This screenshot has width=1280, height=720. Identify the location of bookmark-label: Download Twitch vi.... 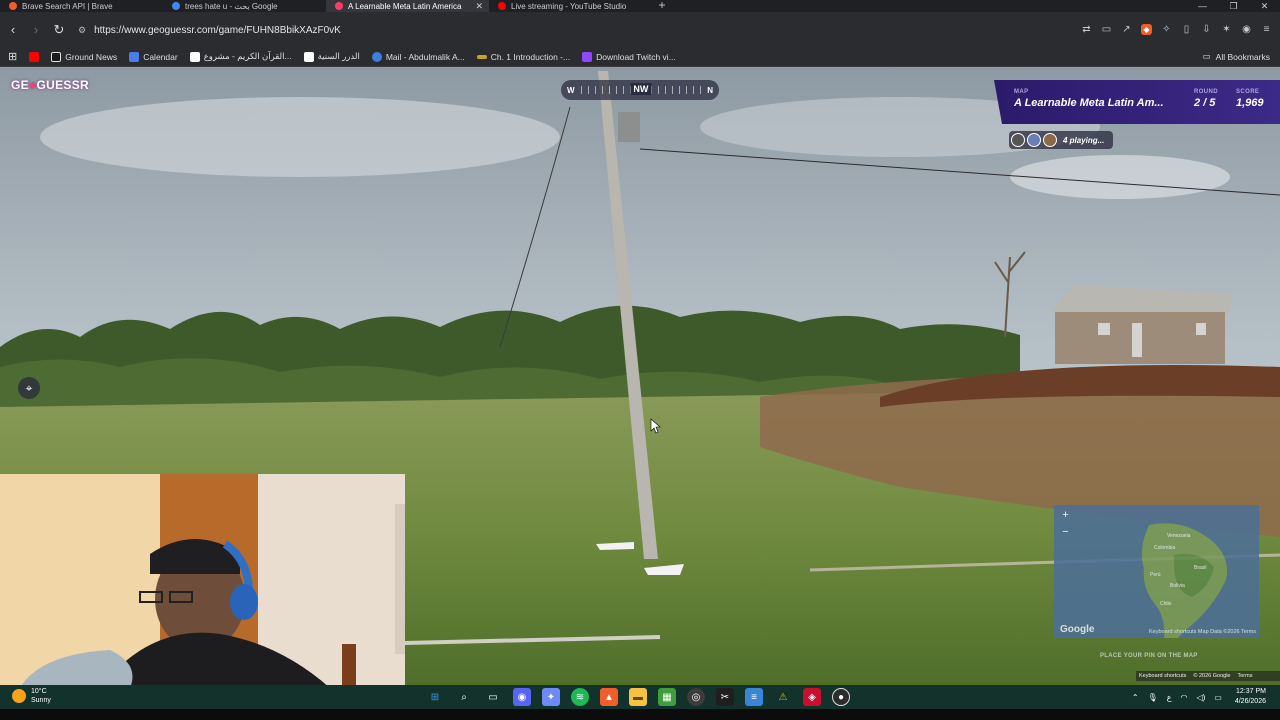
(636, 56).